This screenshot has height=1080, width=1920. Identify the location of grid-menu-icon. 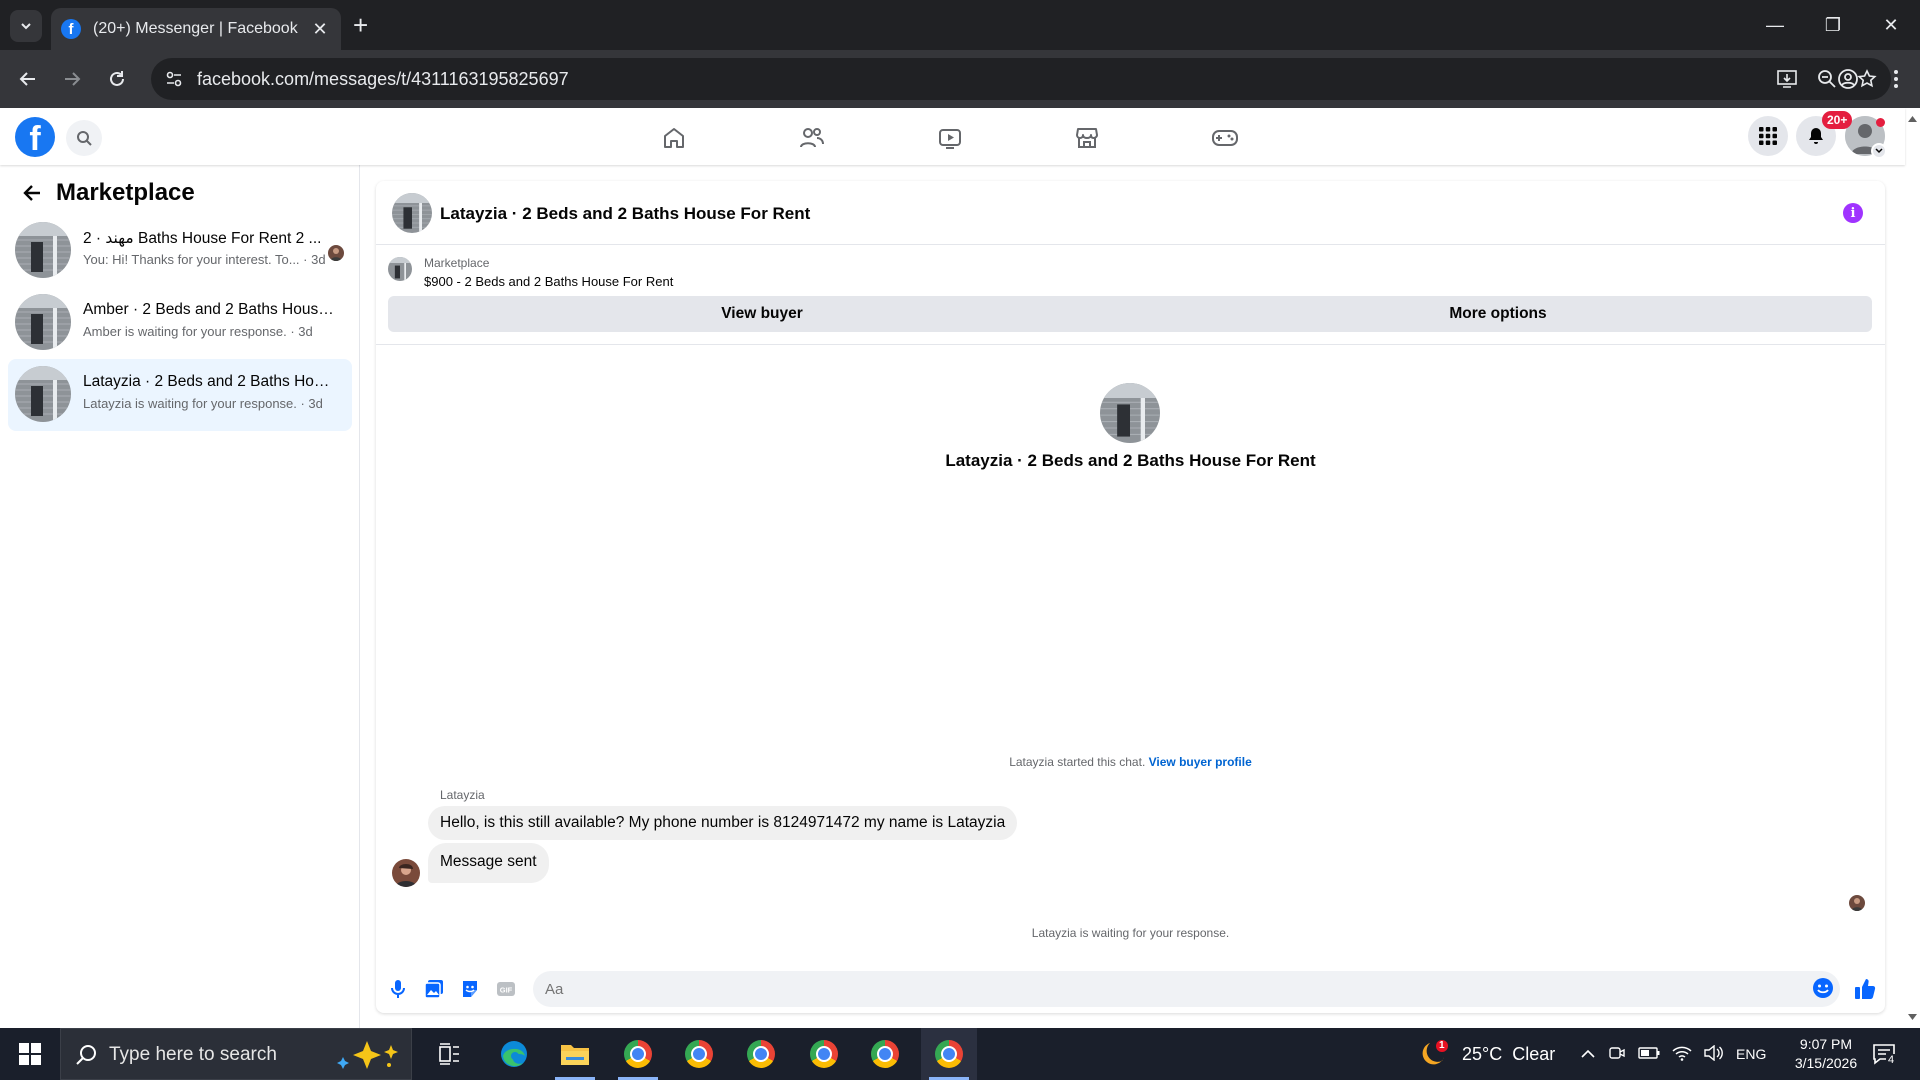
(1768, 136).